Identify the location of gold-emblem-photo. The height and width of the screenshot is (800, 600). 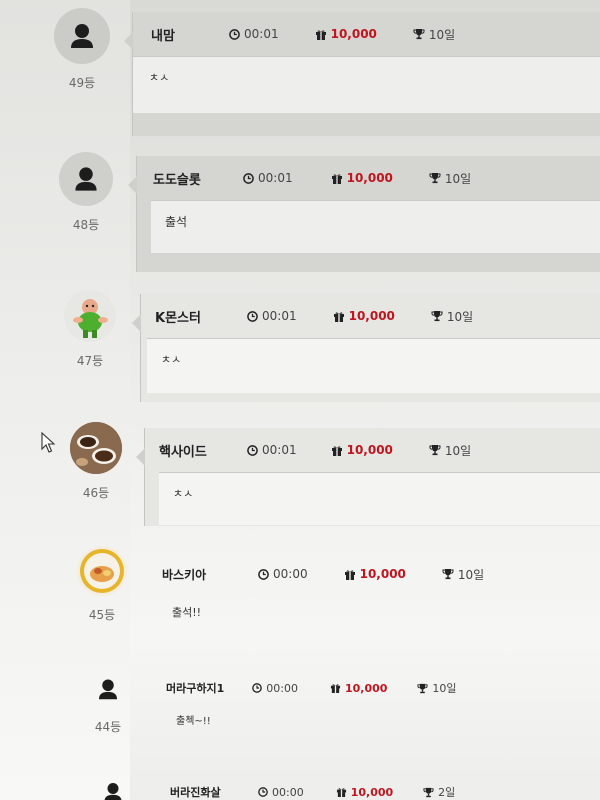
(102, 571).